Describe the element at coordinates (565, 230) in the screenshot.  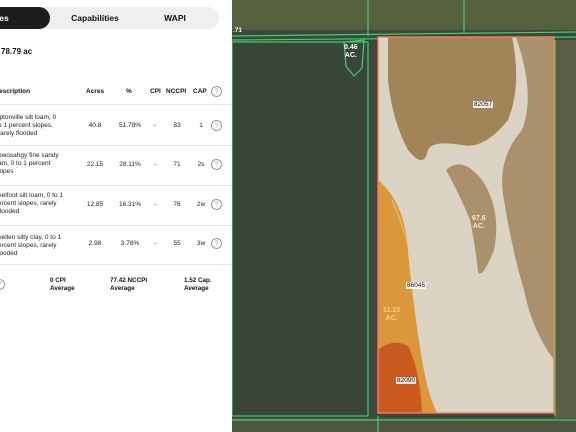
I see `east-field` at that location.